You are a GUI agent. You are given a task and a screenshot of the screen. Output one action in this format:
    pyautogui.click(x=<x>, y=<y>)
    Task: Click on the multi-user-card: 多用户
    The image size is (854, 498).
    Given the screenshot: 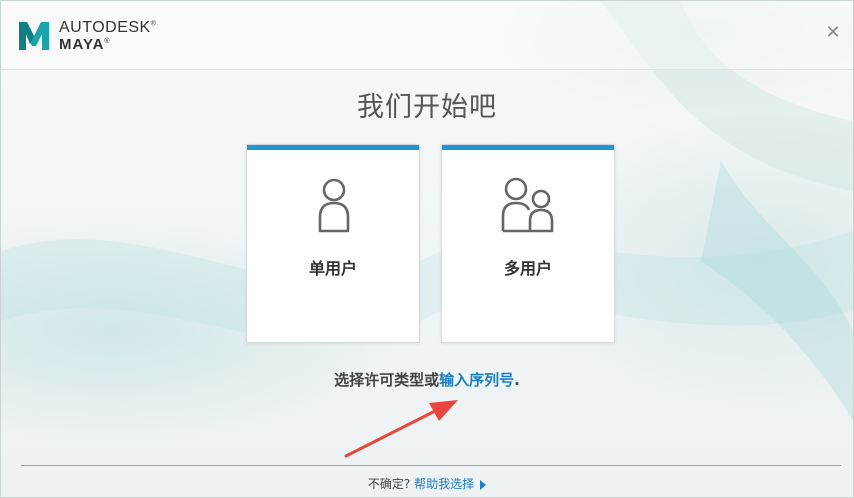 What is the action you would take?
    pyautogui.click(x=528, y=243)
    